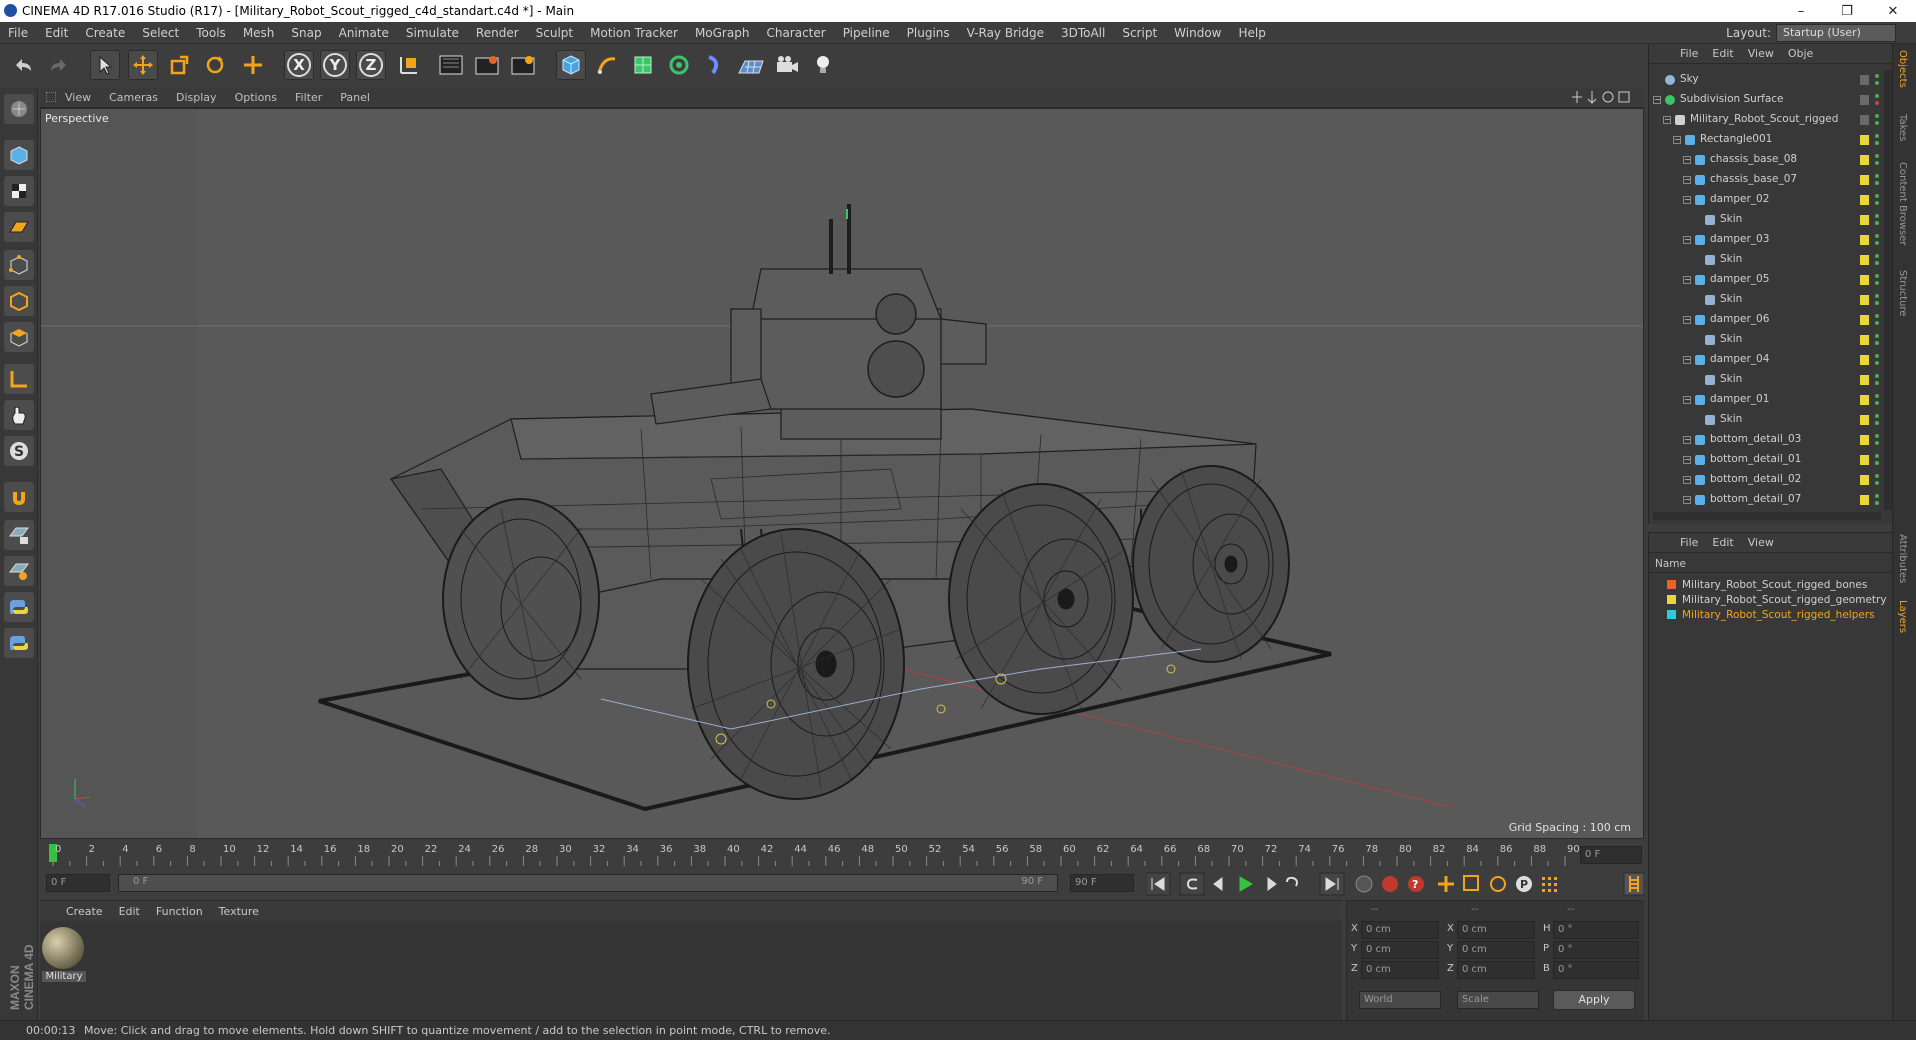 This screenshot has height=1040, width=1916. What do you see at coordinates (1902, 127) in the screenshot?
I see `tab-takes: Takes` at bounding box center [1902, 127].